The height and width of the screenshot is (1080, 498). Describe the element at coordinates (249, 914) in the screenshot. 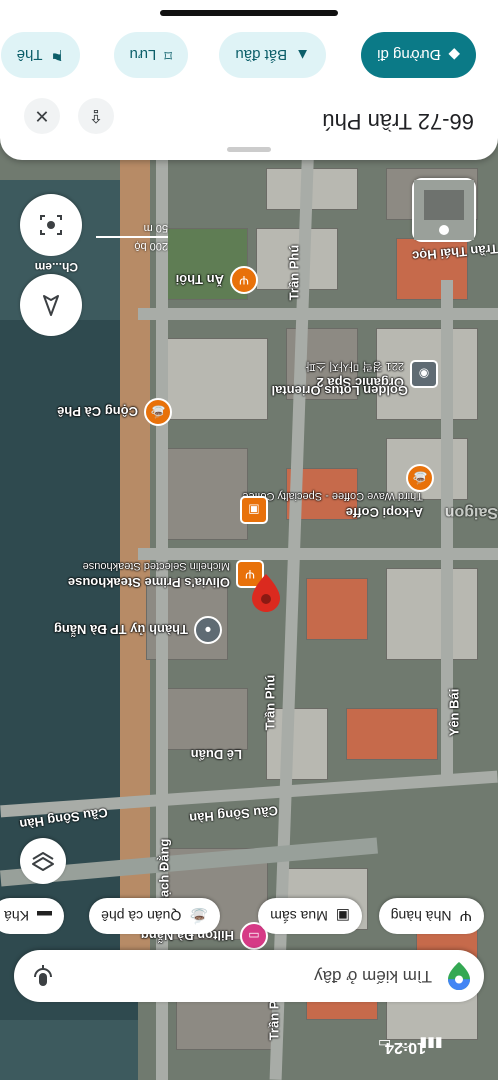

I see `category-chips: Ψ Nhà hàng ▣ Mua sắm ☕ Quán cà phê ▬ Khá` at that location.